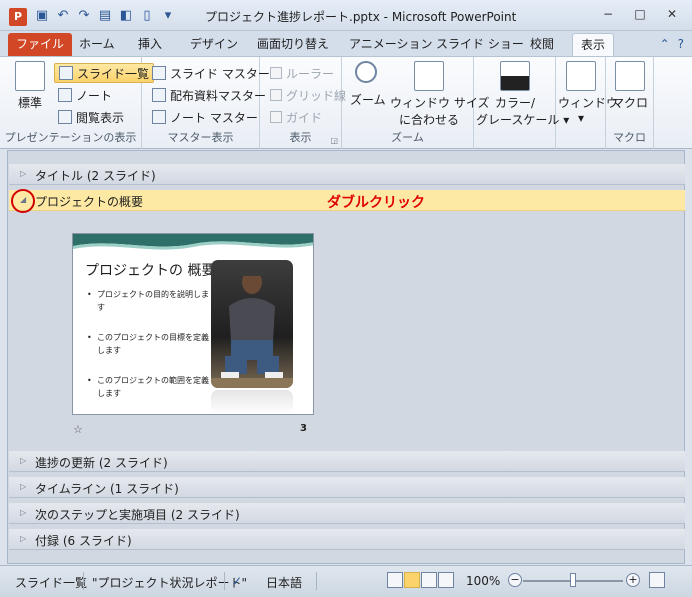 The height and width of the screenshot is (597, 692). What do you see at coordinates (126, 16) in the screenshot?
I see `print-preview-icon: ◧` at bounding box center [126, 16].